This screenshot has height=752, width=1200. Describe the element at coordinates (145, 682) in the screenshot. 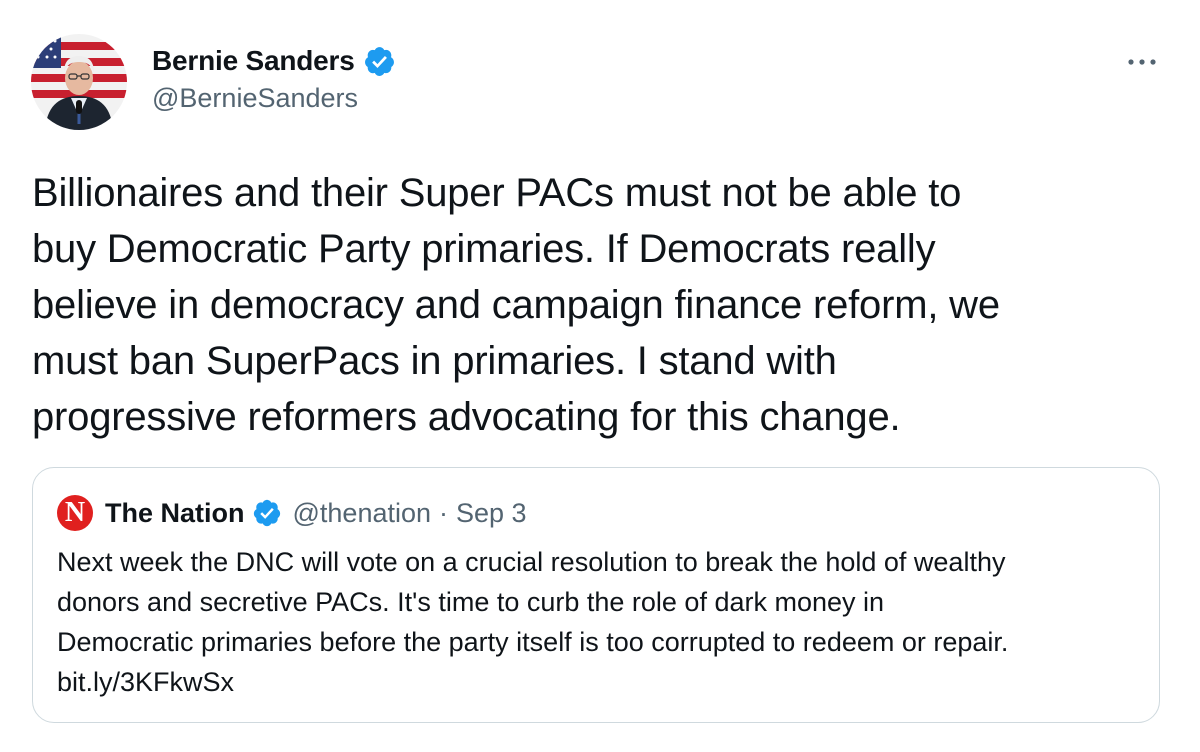

I see `quoted-tweet-link: bit.ly/3KFkwSx` at that location.